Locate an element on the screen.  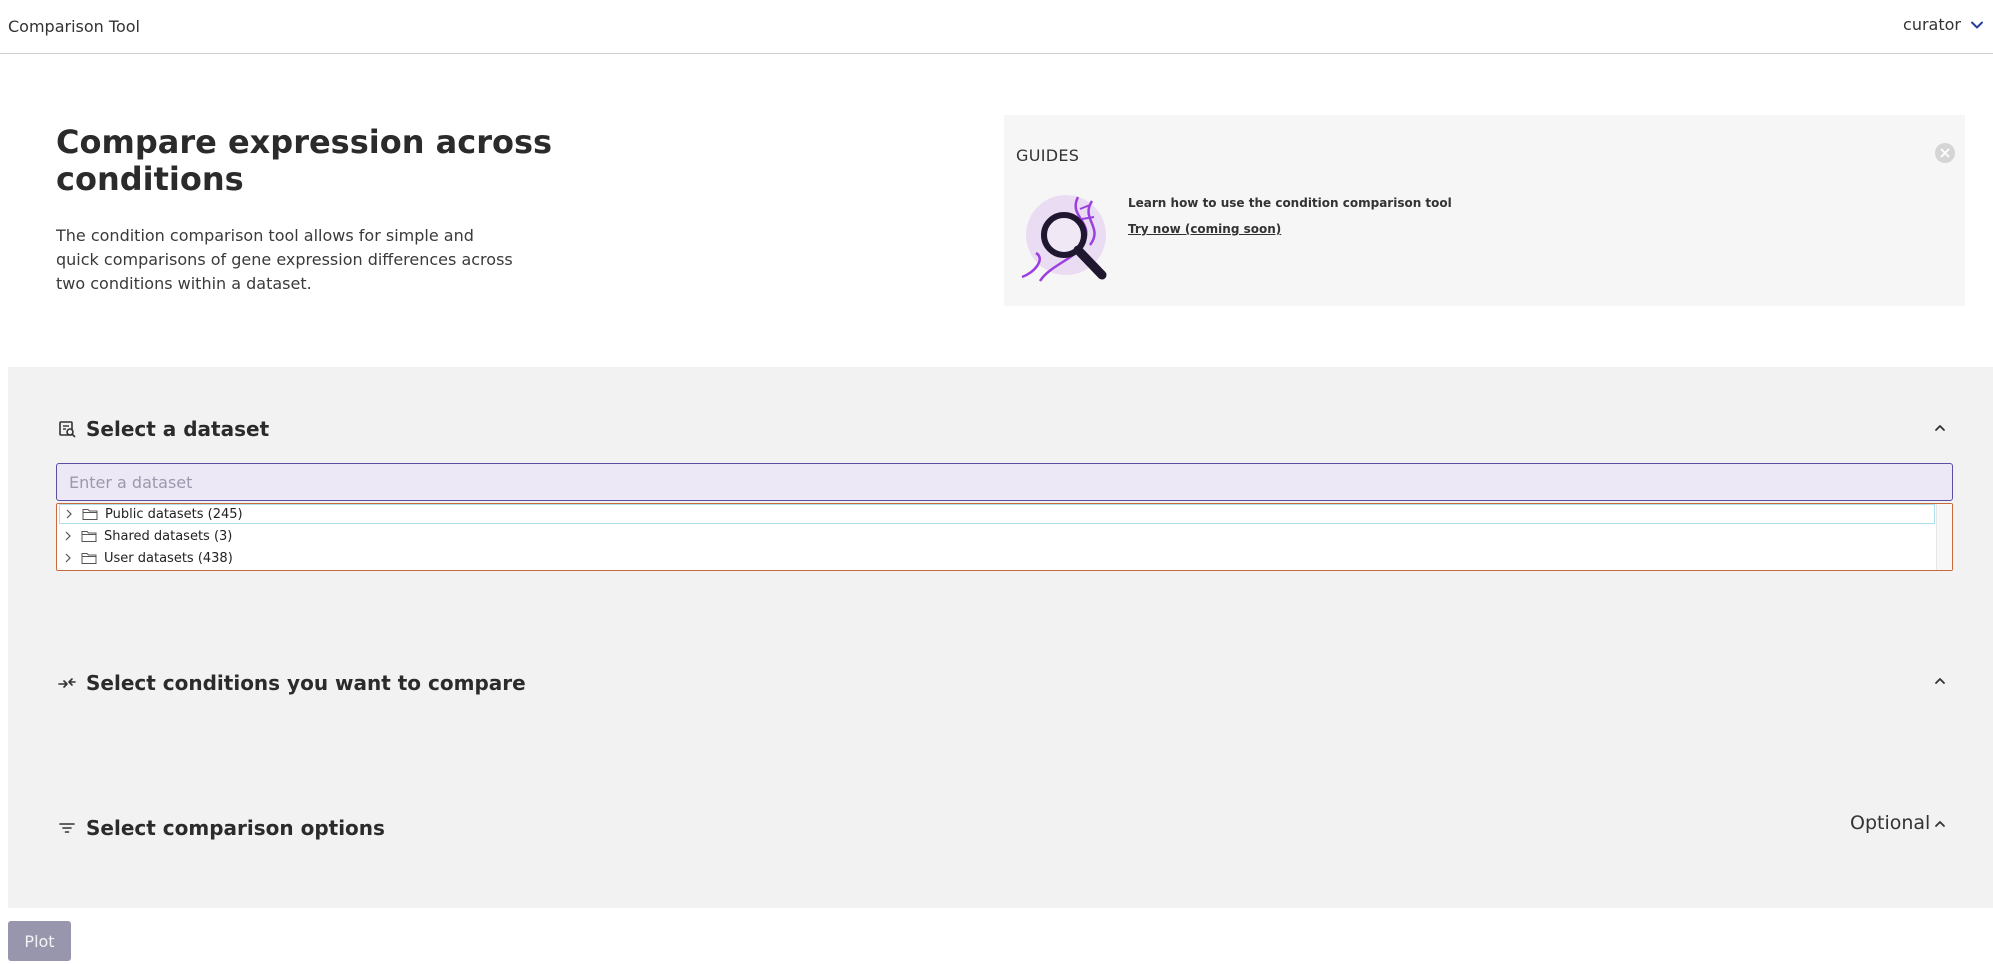
guides-title: GUIDES is located at coordinates (1048, 155).